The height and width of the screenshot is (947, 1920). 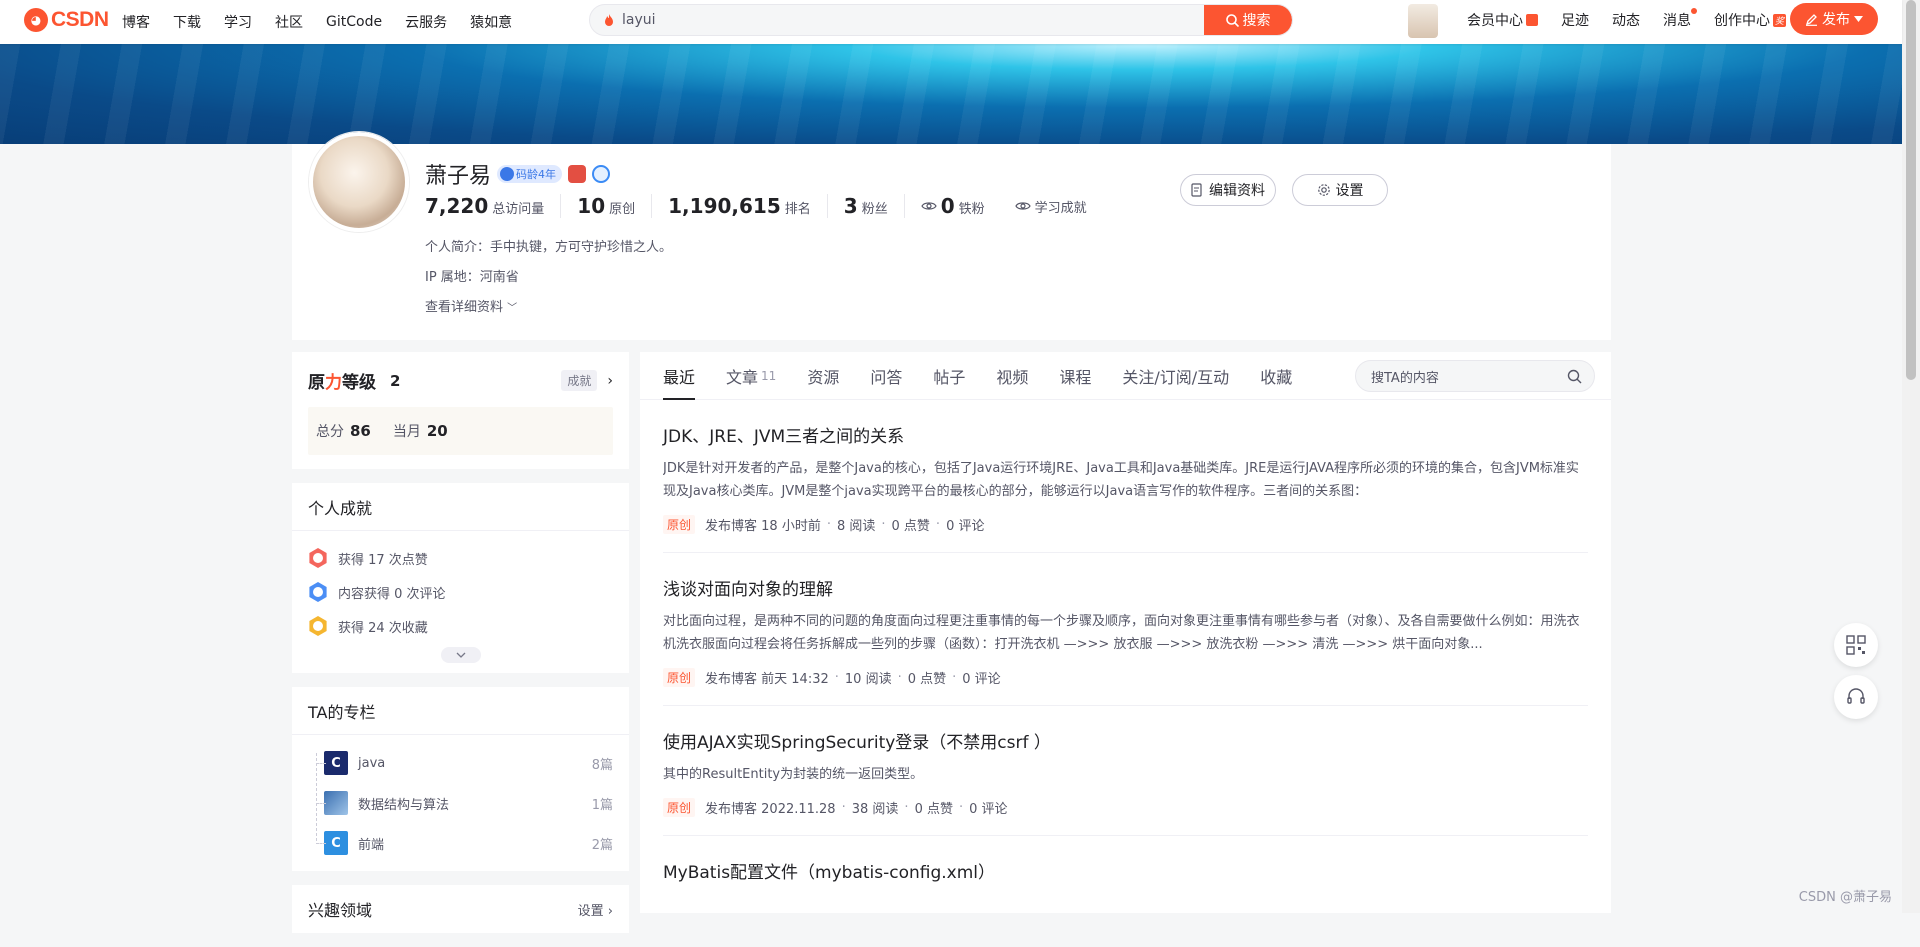 I want to click on vip-center-link: 会员中心, so click(x=1502, y=20).